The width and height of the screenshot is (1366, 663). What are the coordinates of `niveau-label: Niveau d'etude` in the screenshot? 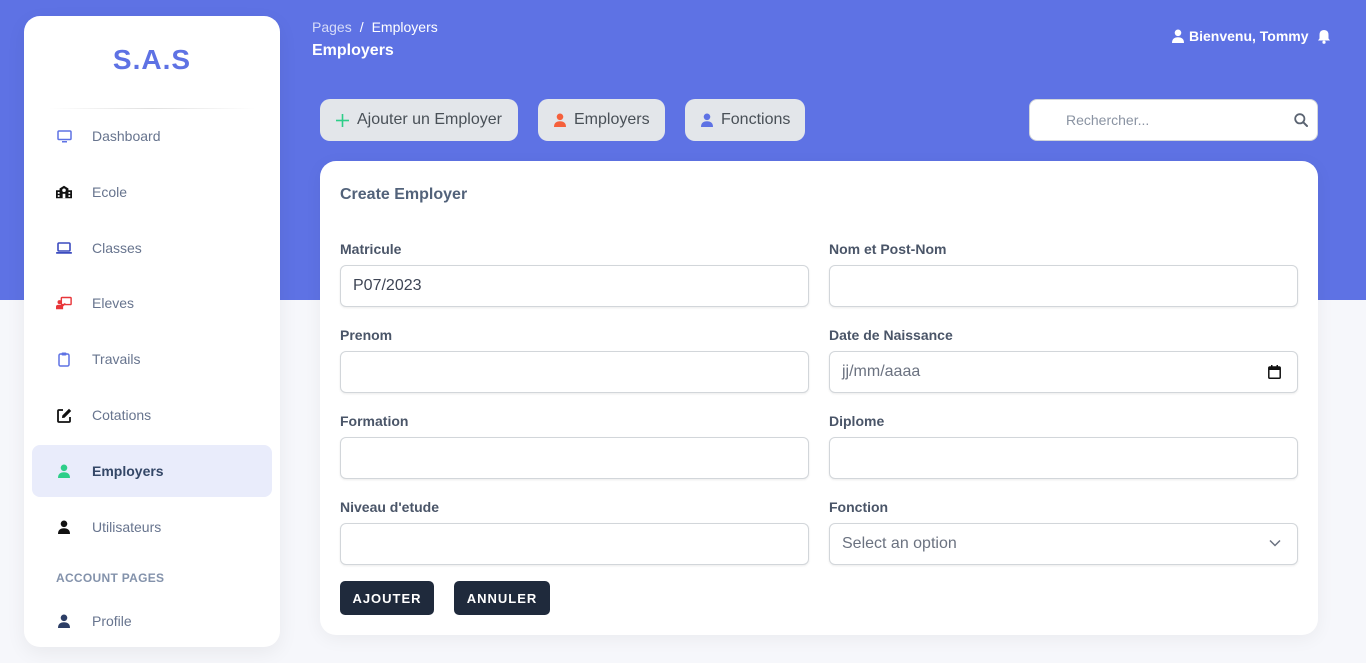 It's located at (390, 507).